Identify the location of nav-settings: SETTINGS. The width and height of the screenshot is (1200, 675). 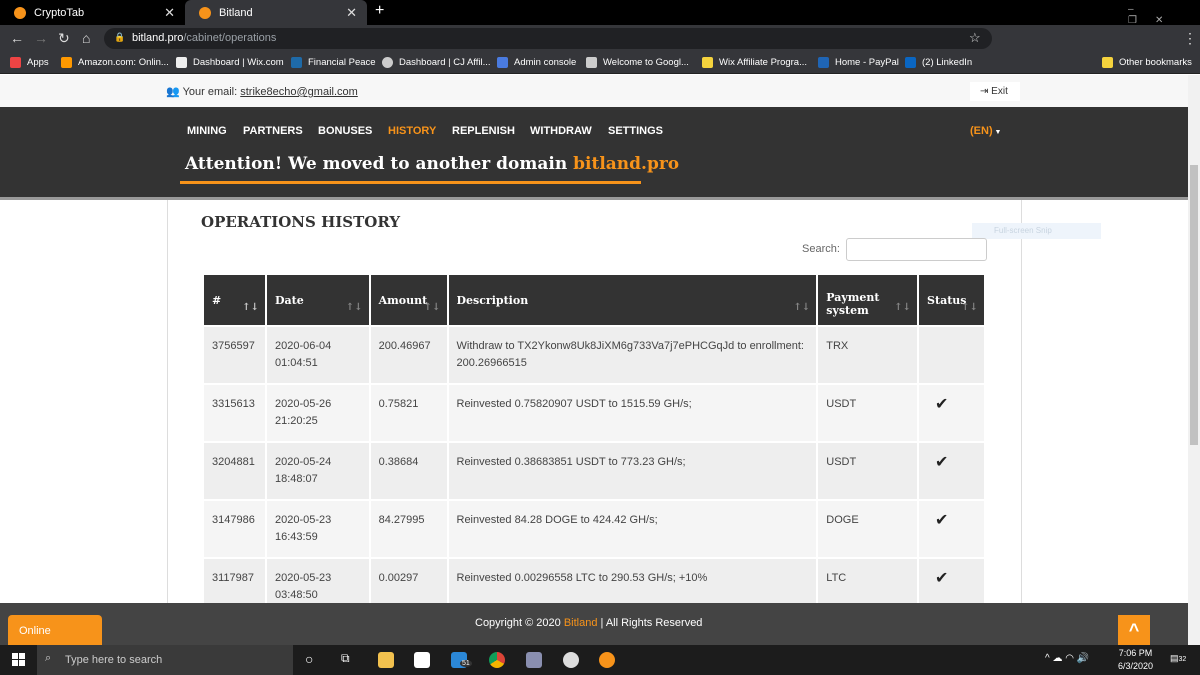
(635, 131).